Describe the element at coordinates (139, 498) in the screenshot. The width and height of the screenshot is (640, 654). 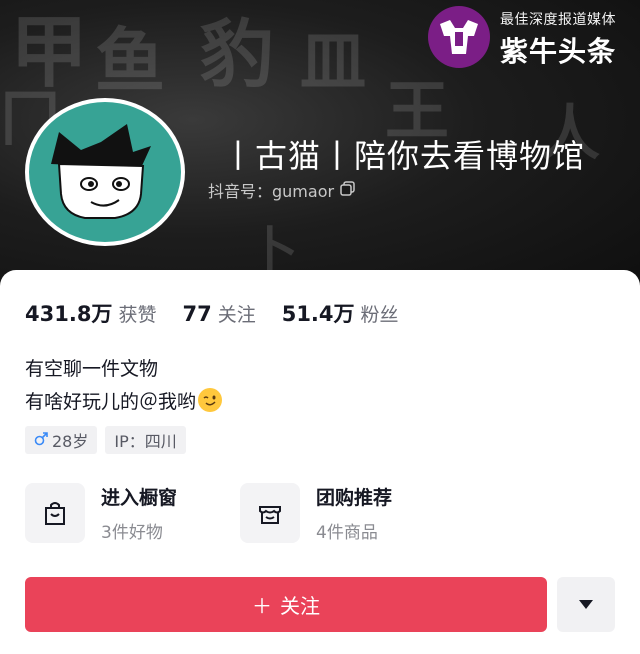
I see `showcase-title: 进入橱窗` at that location.